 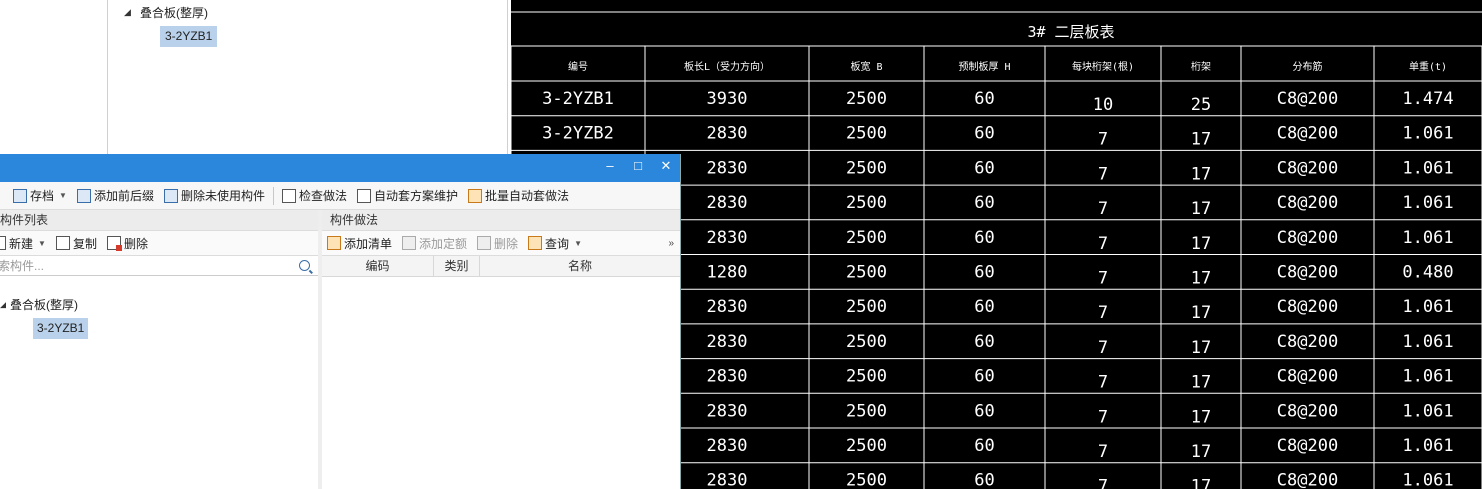 What do you see at coordinates (1427, 273) in the screenshot?
I see `cad-cell: 0.480` at bounding box center [1427, 273].